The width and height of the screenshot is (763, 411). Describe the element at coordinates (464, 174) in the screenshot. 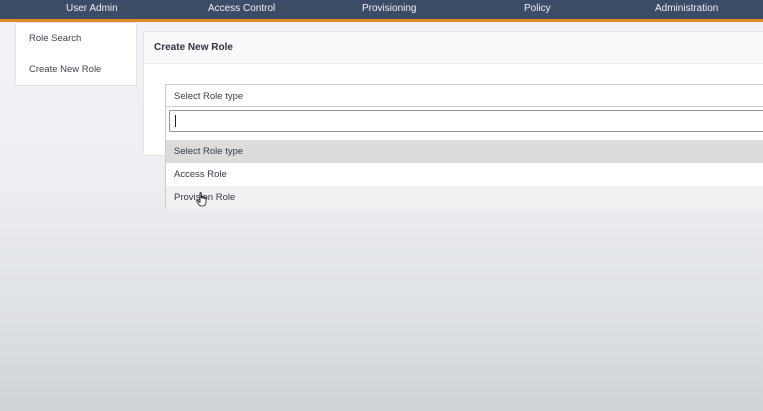

I see `option-access-role: Access Role` at that location.